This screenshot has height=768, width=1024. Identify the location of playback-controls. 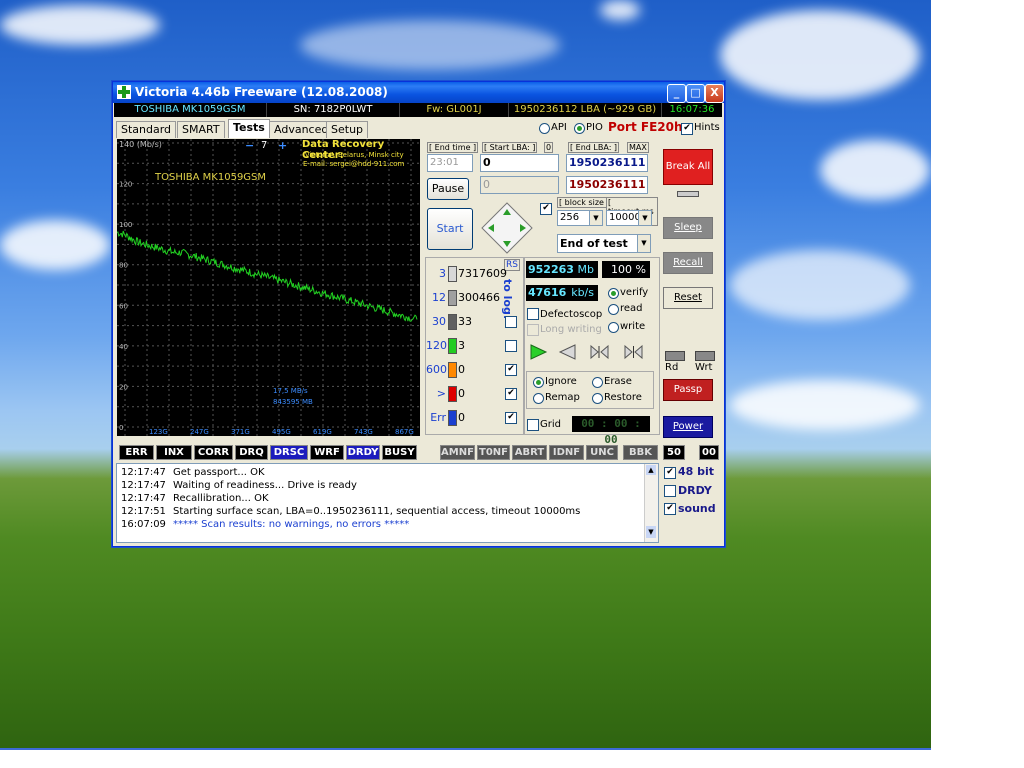
(587, 351).